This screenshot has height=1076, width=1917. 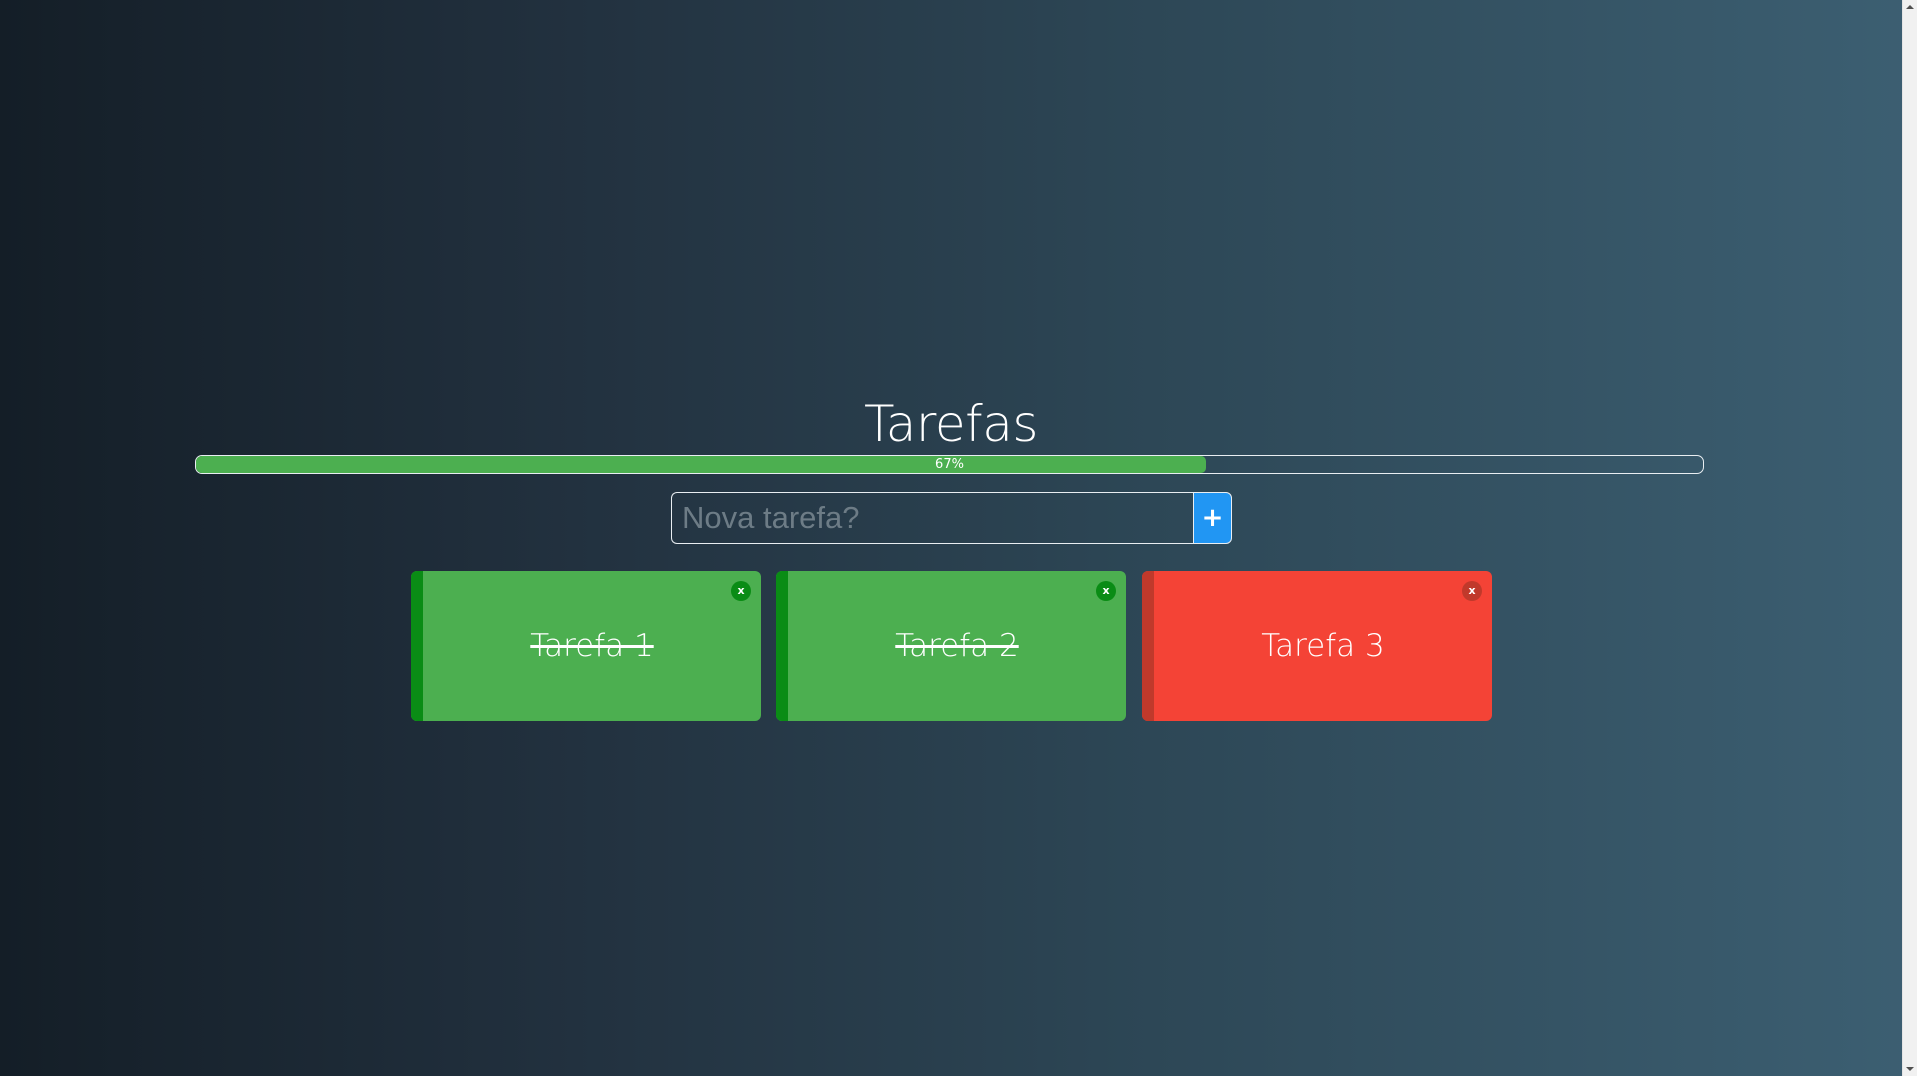 I want to click on scroll-up-arrow-icon, so click(x=1910, y=7).